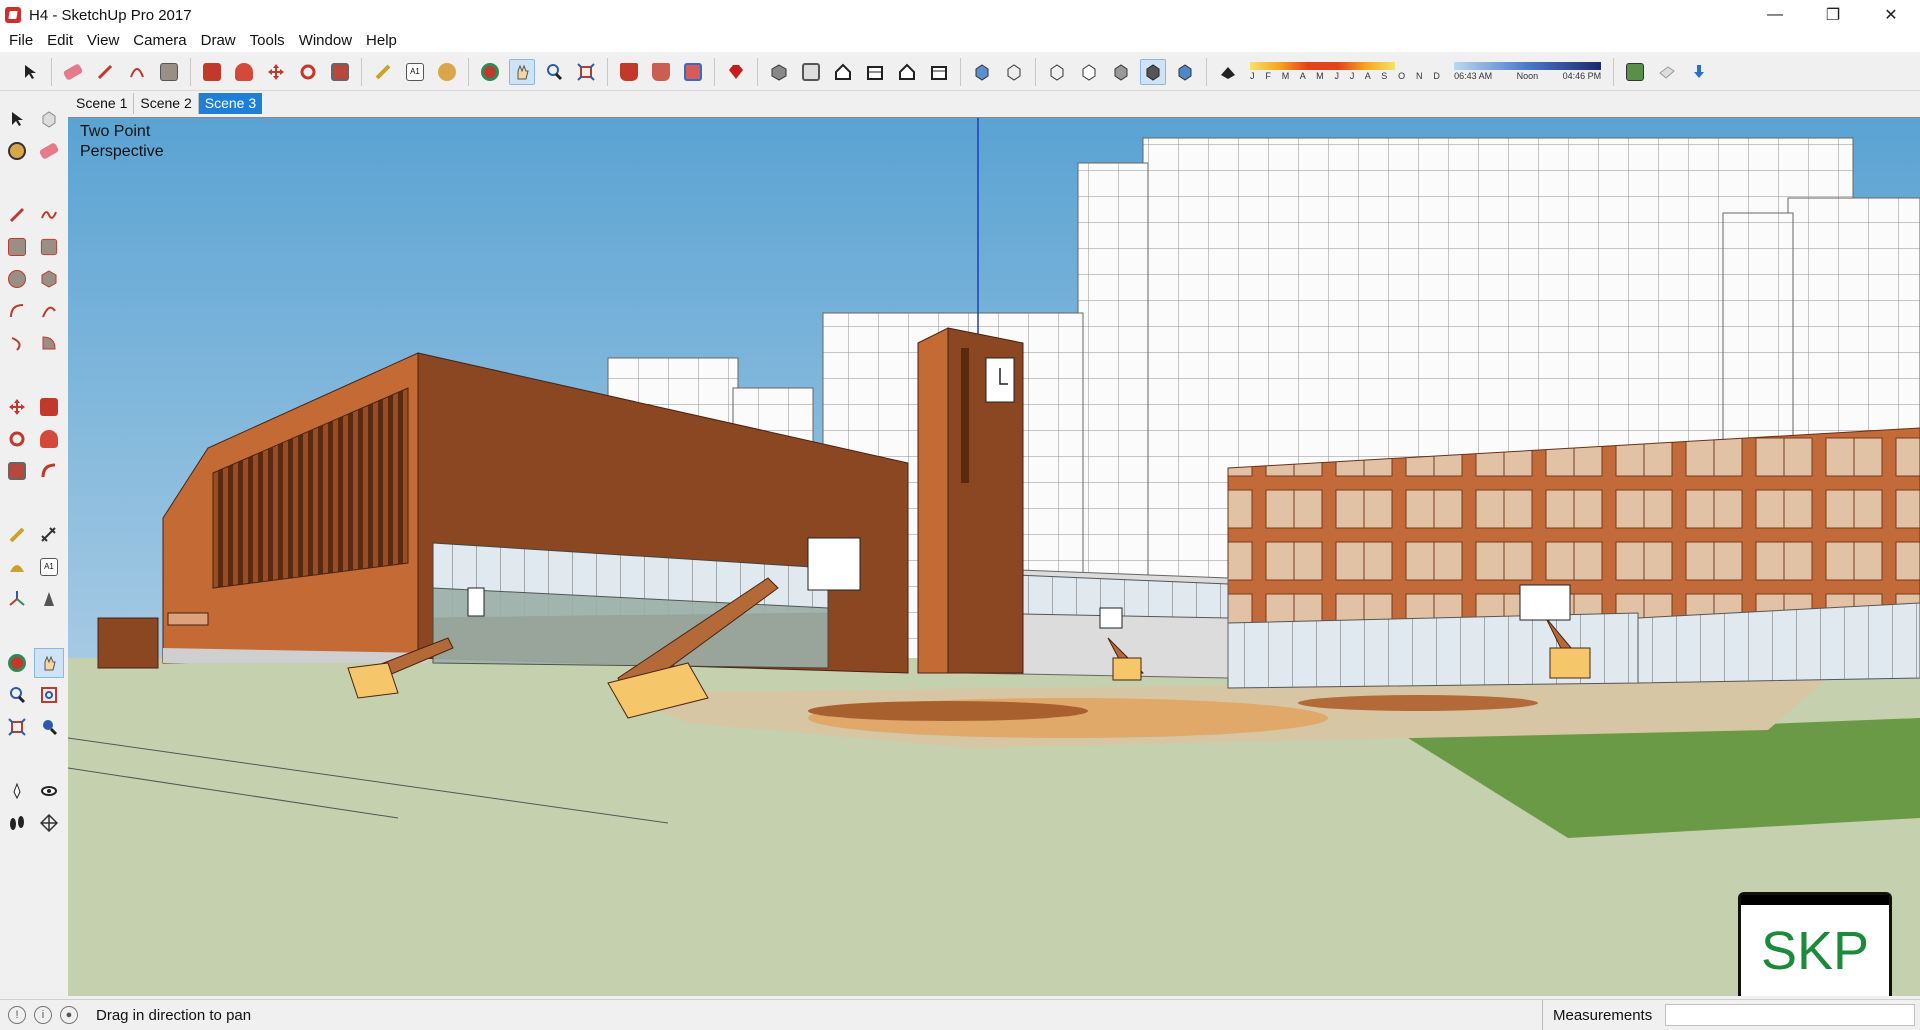 The height and width of the screenshot is (1030, 1920). Describe the element at coordinates (49, 215) in the screenshot. I see `freehand-icon` at that location.